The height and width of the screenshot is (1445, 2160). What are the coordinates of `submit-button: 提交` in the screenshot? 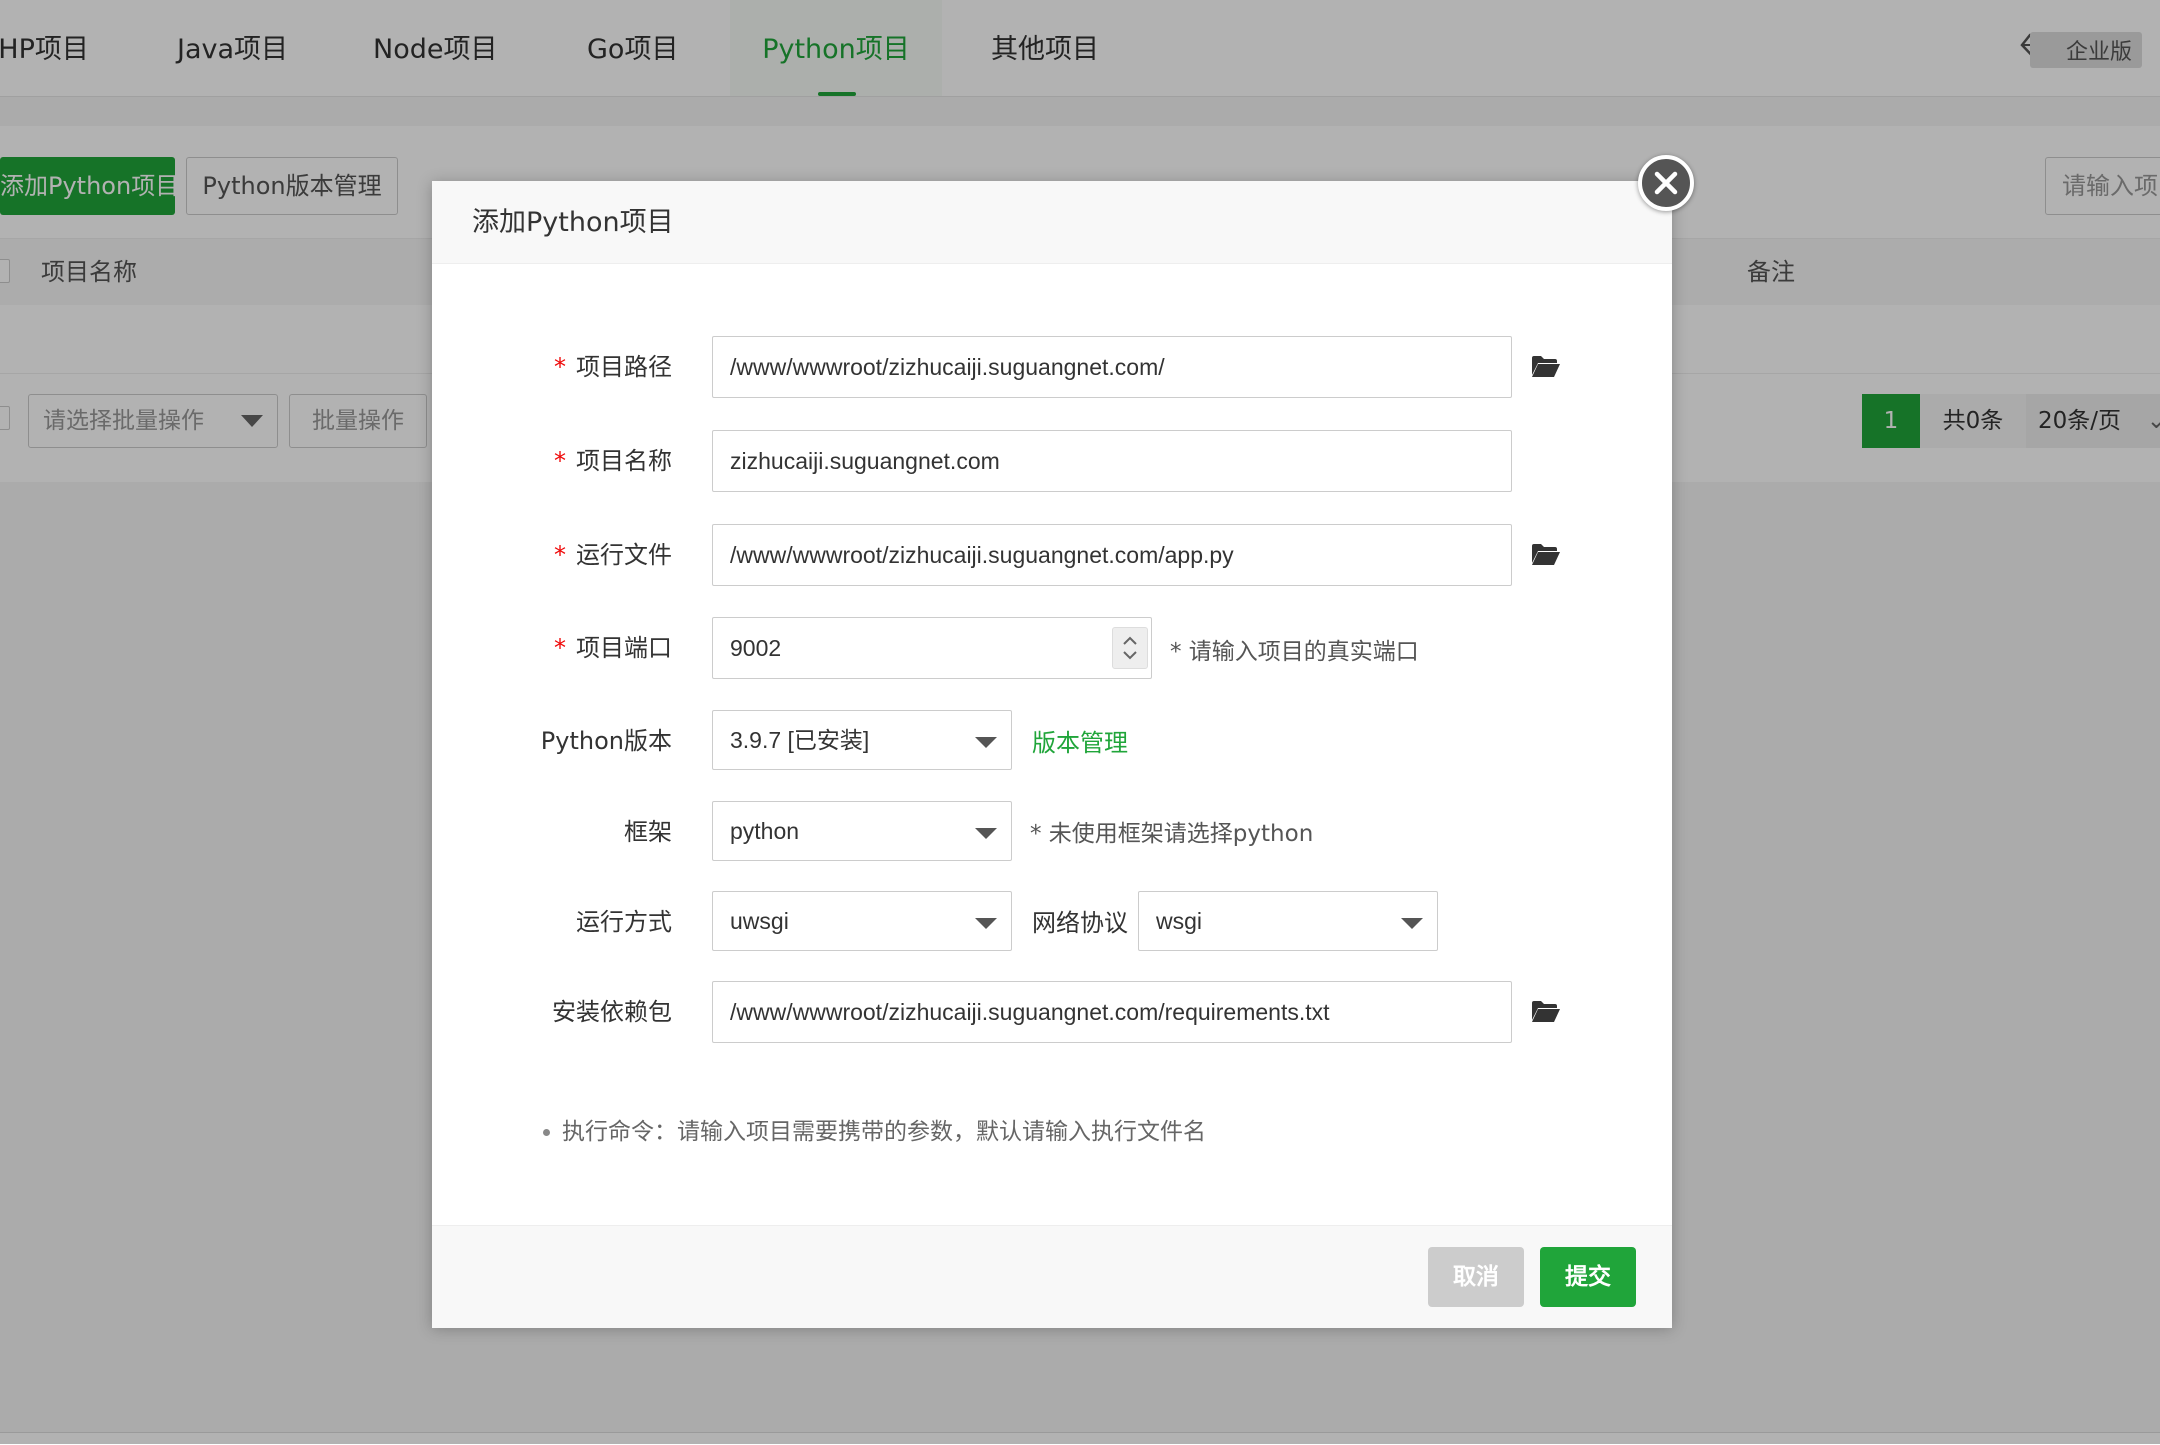 It's located at (1588, 1277).